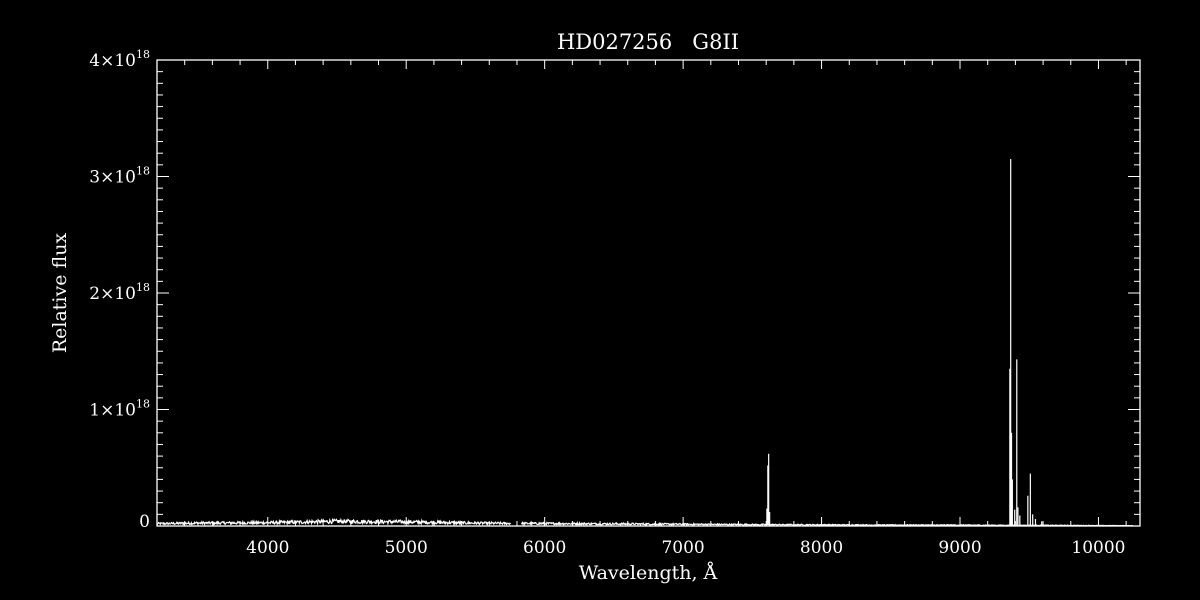 The image size is (1200, 600). I want to click on y-tick-labels: 01×10182×10183×10184×1018, so click(119, 290).